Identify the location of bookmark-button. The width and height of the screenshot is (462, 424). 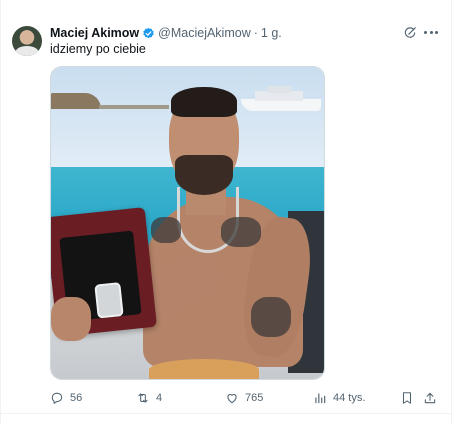
(410, 398).